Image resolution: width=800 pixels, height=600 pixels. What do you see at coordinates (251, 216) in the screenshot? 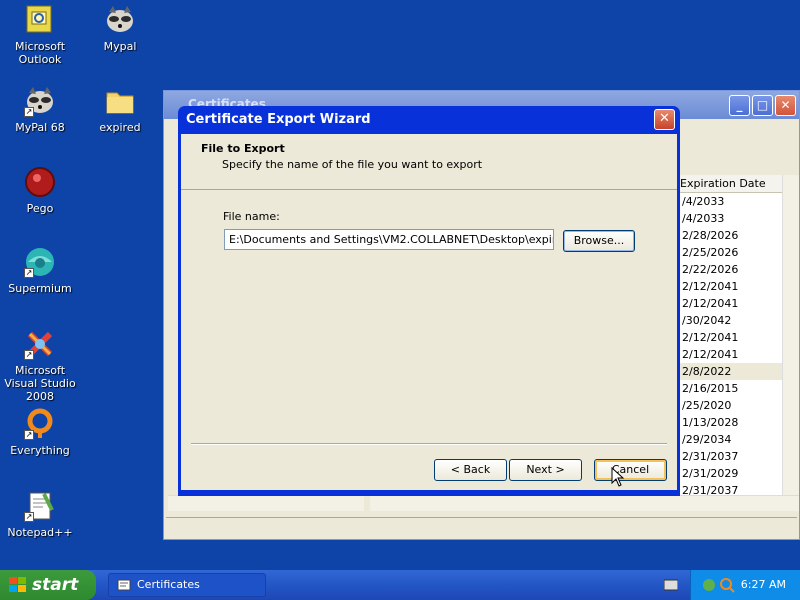
I see `file-name-label: File name:` at bounding box center [251, 216].